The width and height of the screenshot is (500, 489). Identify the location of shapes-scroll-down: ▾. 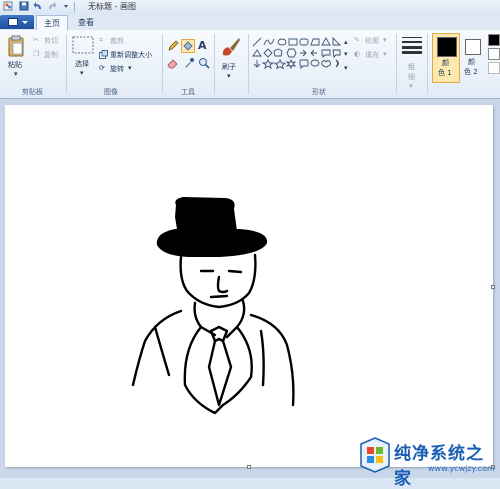
(346, 54).